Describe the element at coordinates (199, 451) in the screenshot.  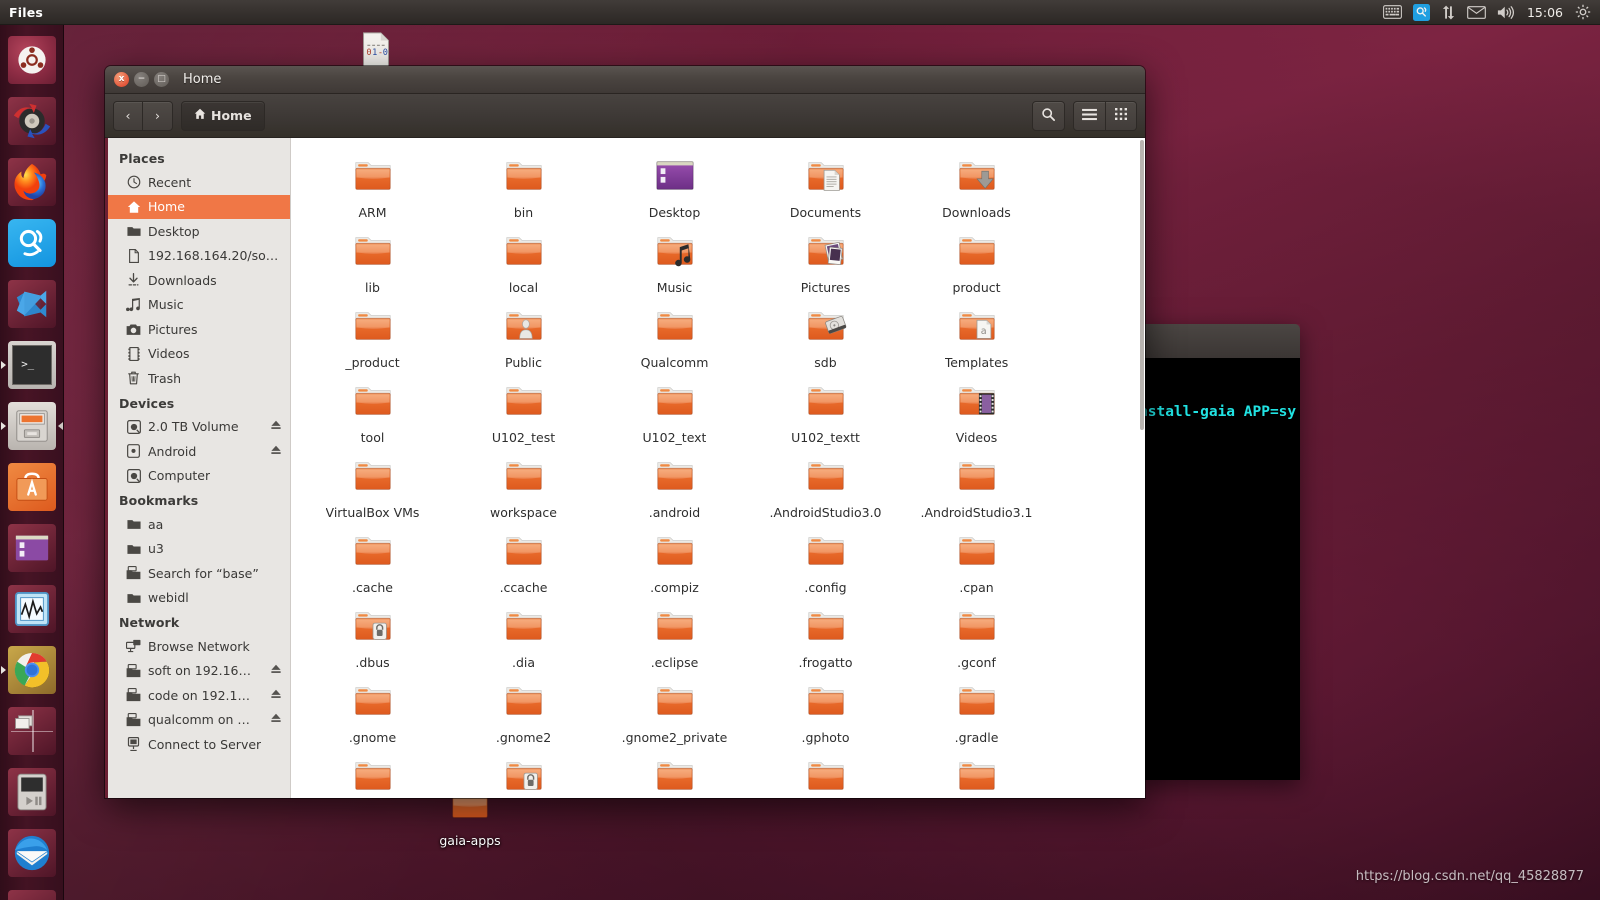
I see `sidebar-item-android: Android` at that location.